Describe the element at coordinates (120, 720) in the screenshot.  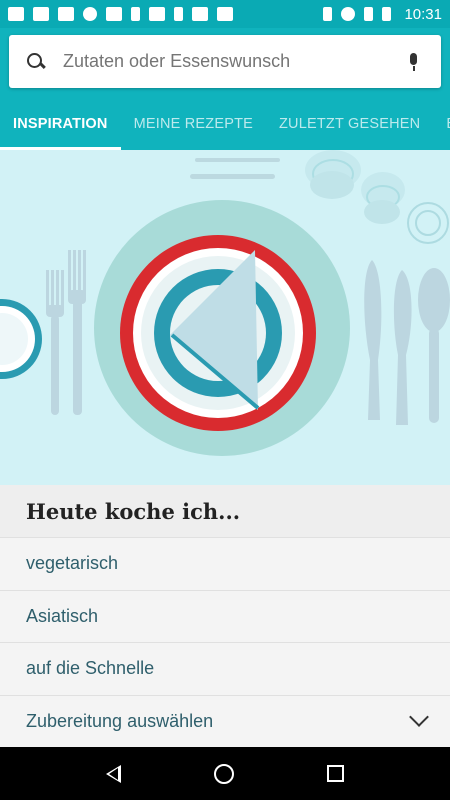
I see `option-label: Zubereitung auswählen` at that location.